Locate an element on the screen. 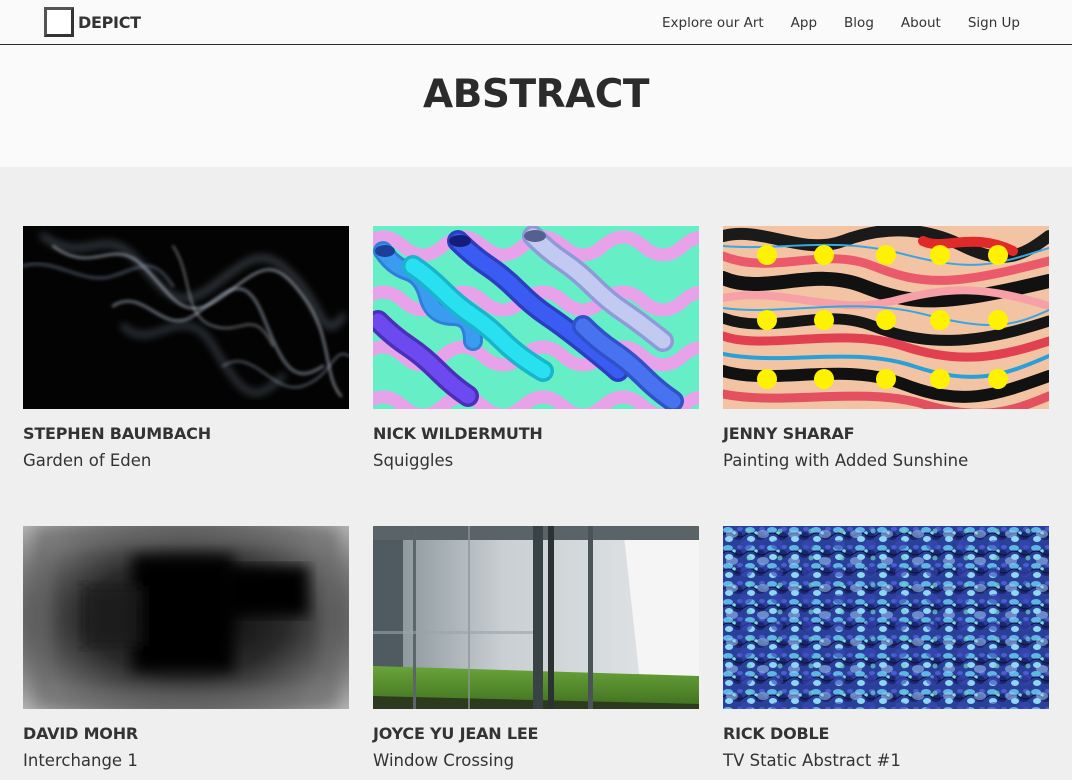  artwork-card: NICK WILDERMUTH Squiggles is located at coordinates (536, 348).